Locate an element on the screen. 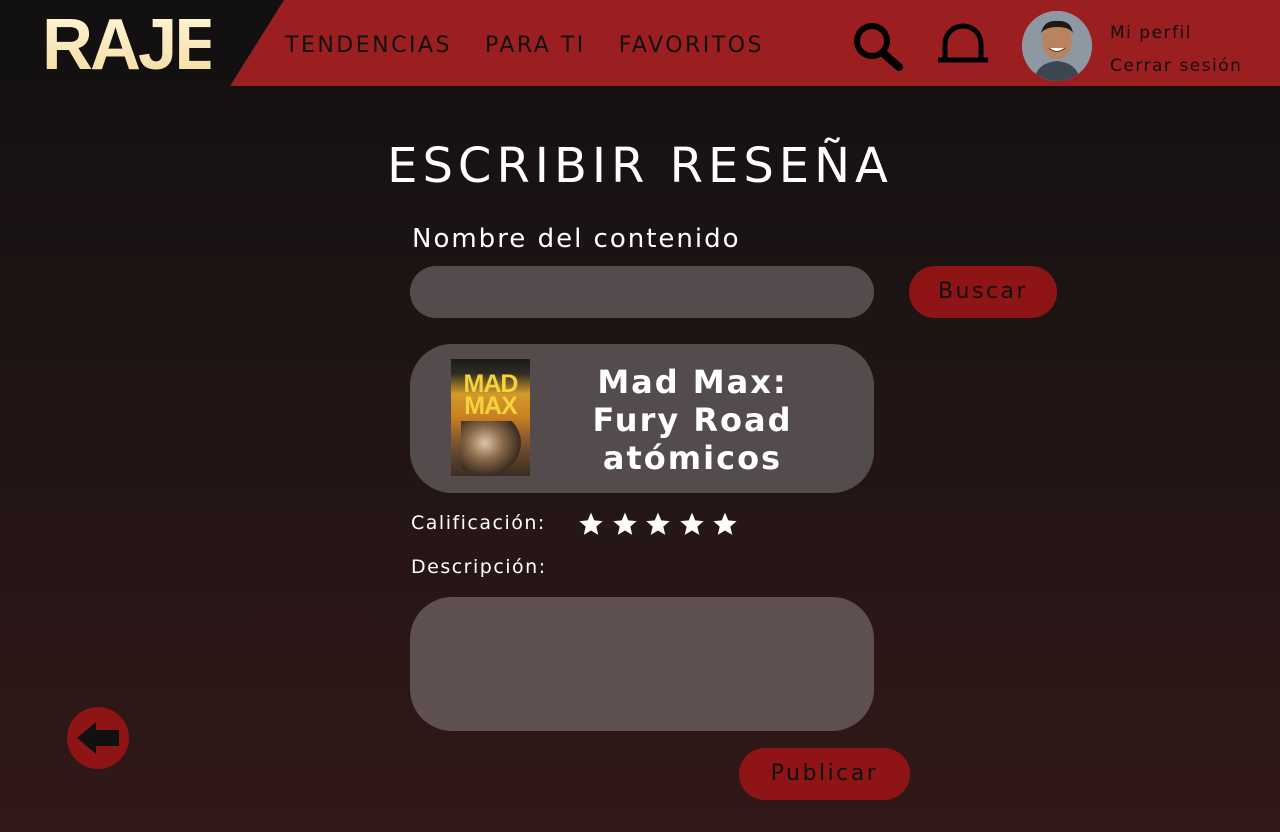 The width and height of the screenshot is (1280, 832). search-icon is located at coordinates (877, 46).